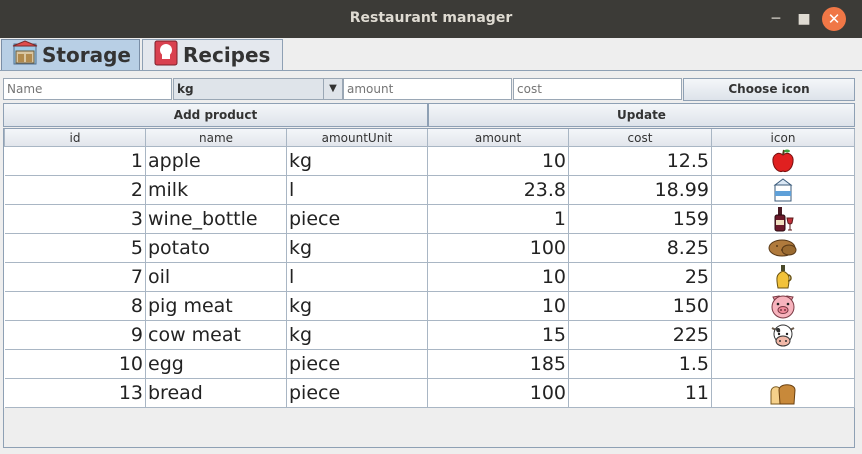 The height and width of the screenshot is (454, 862). I want to click on tab-storage: Storage, so click(70, 54).